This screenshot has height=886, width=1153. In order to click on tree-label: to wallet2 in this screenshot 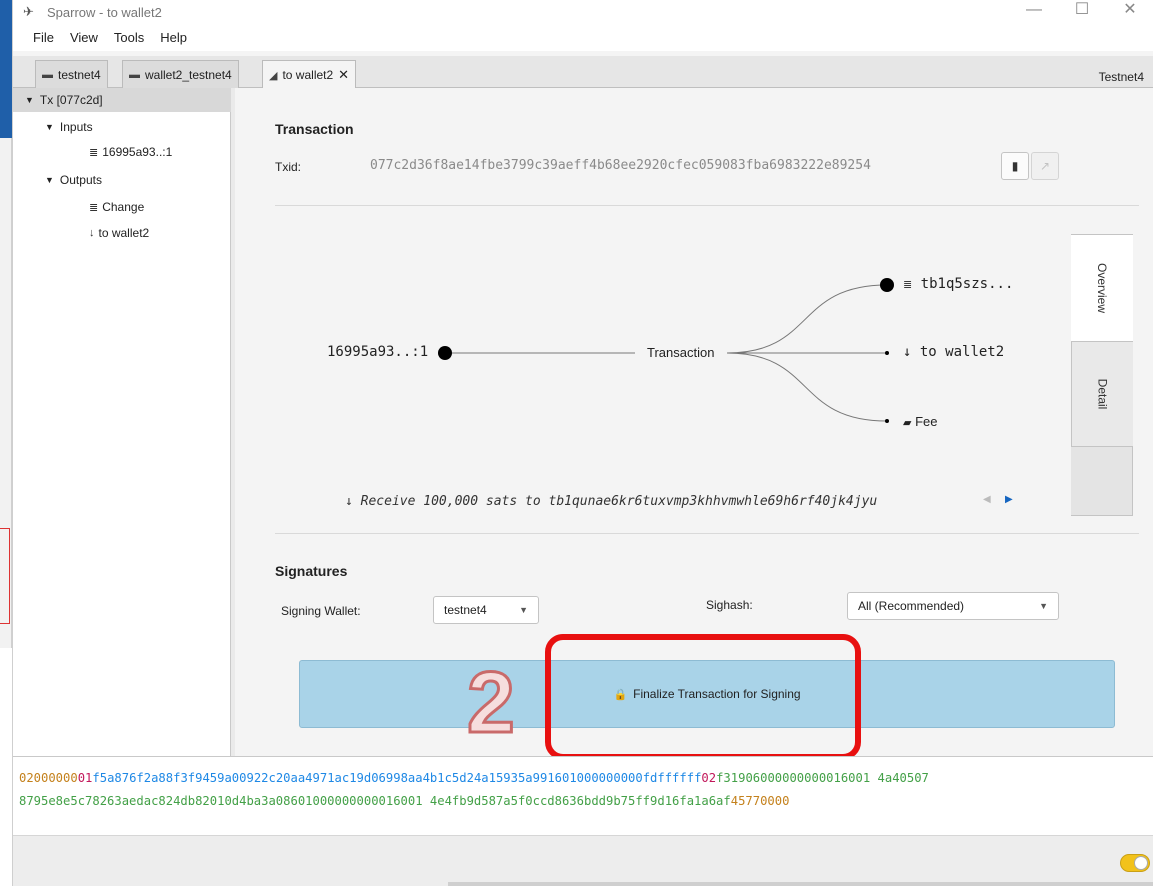, I will do `click(124, 233)`.